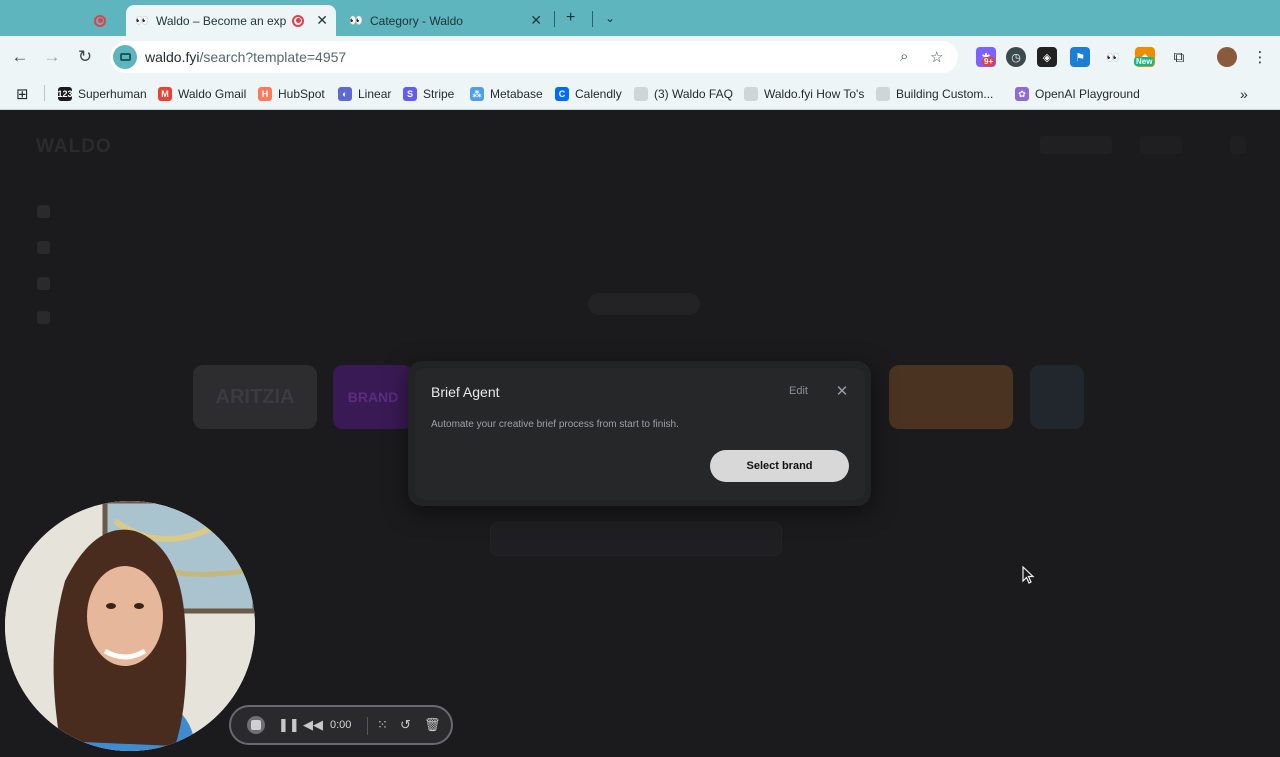  I want to click on tab-title: Category - Waldo, so click(416, 20).